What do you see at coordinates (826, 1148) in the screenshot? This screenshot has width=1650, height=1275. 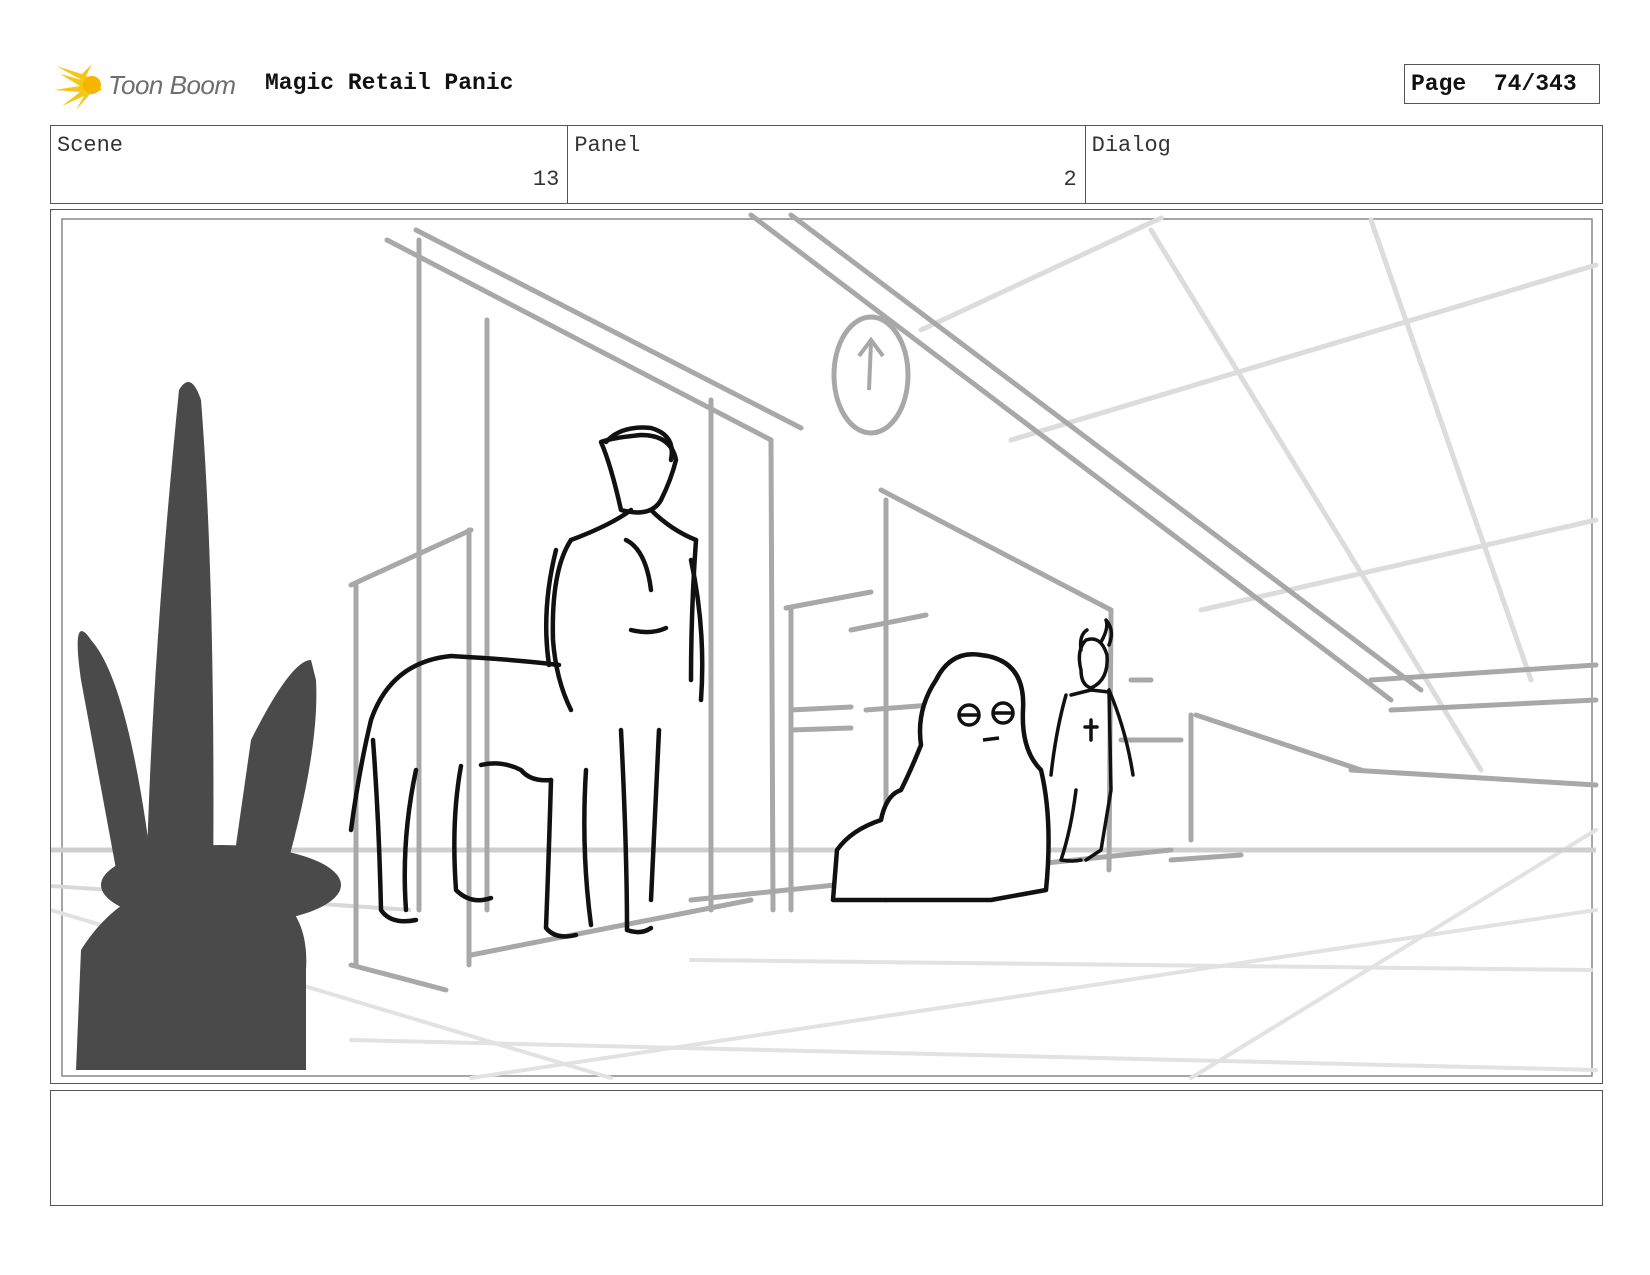 I see `panel-notes-box` at bounding box center [826, 1148].